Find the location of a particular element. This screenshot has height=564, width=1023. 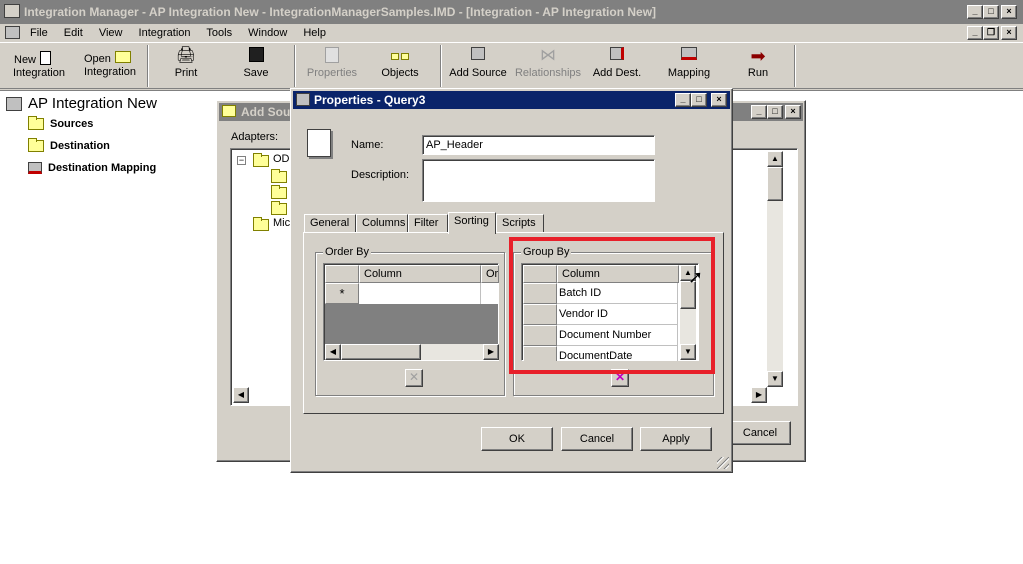

save-button: Save is located at coordinates (256, 66).